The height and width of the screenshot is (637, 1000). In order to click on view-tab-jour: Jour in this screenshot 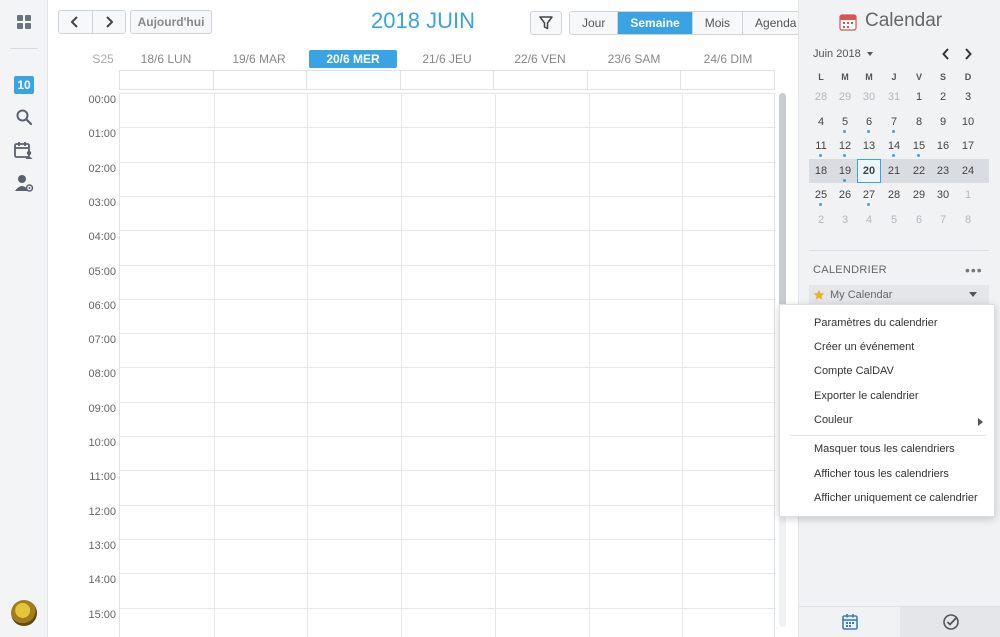, I will do `click(594, 23)`.